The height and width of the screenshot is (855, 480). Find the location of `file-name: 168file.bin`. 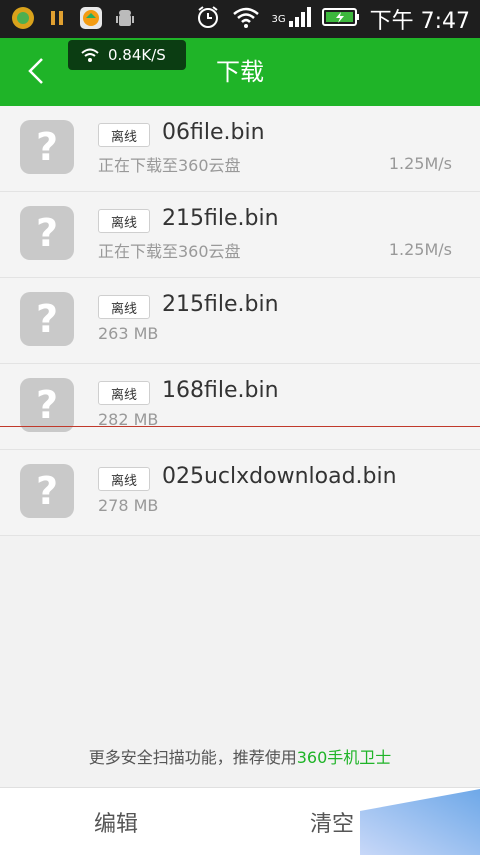

file-name: 168file.bin is located at coordinates (220, 390).